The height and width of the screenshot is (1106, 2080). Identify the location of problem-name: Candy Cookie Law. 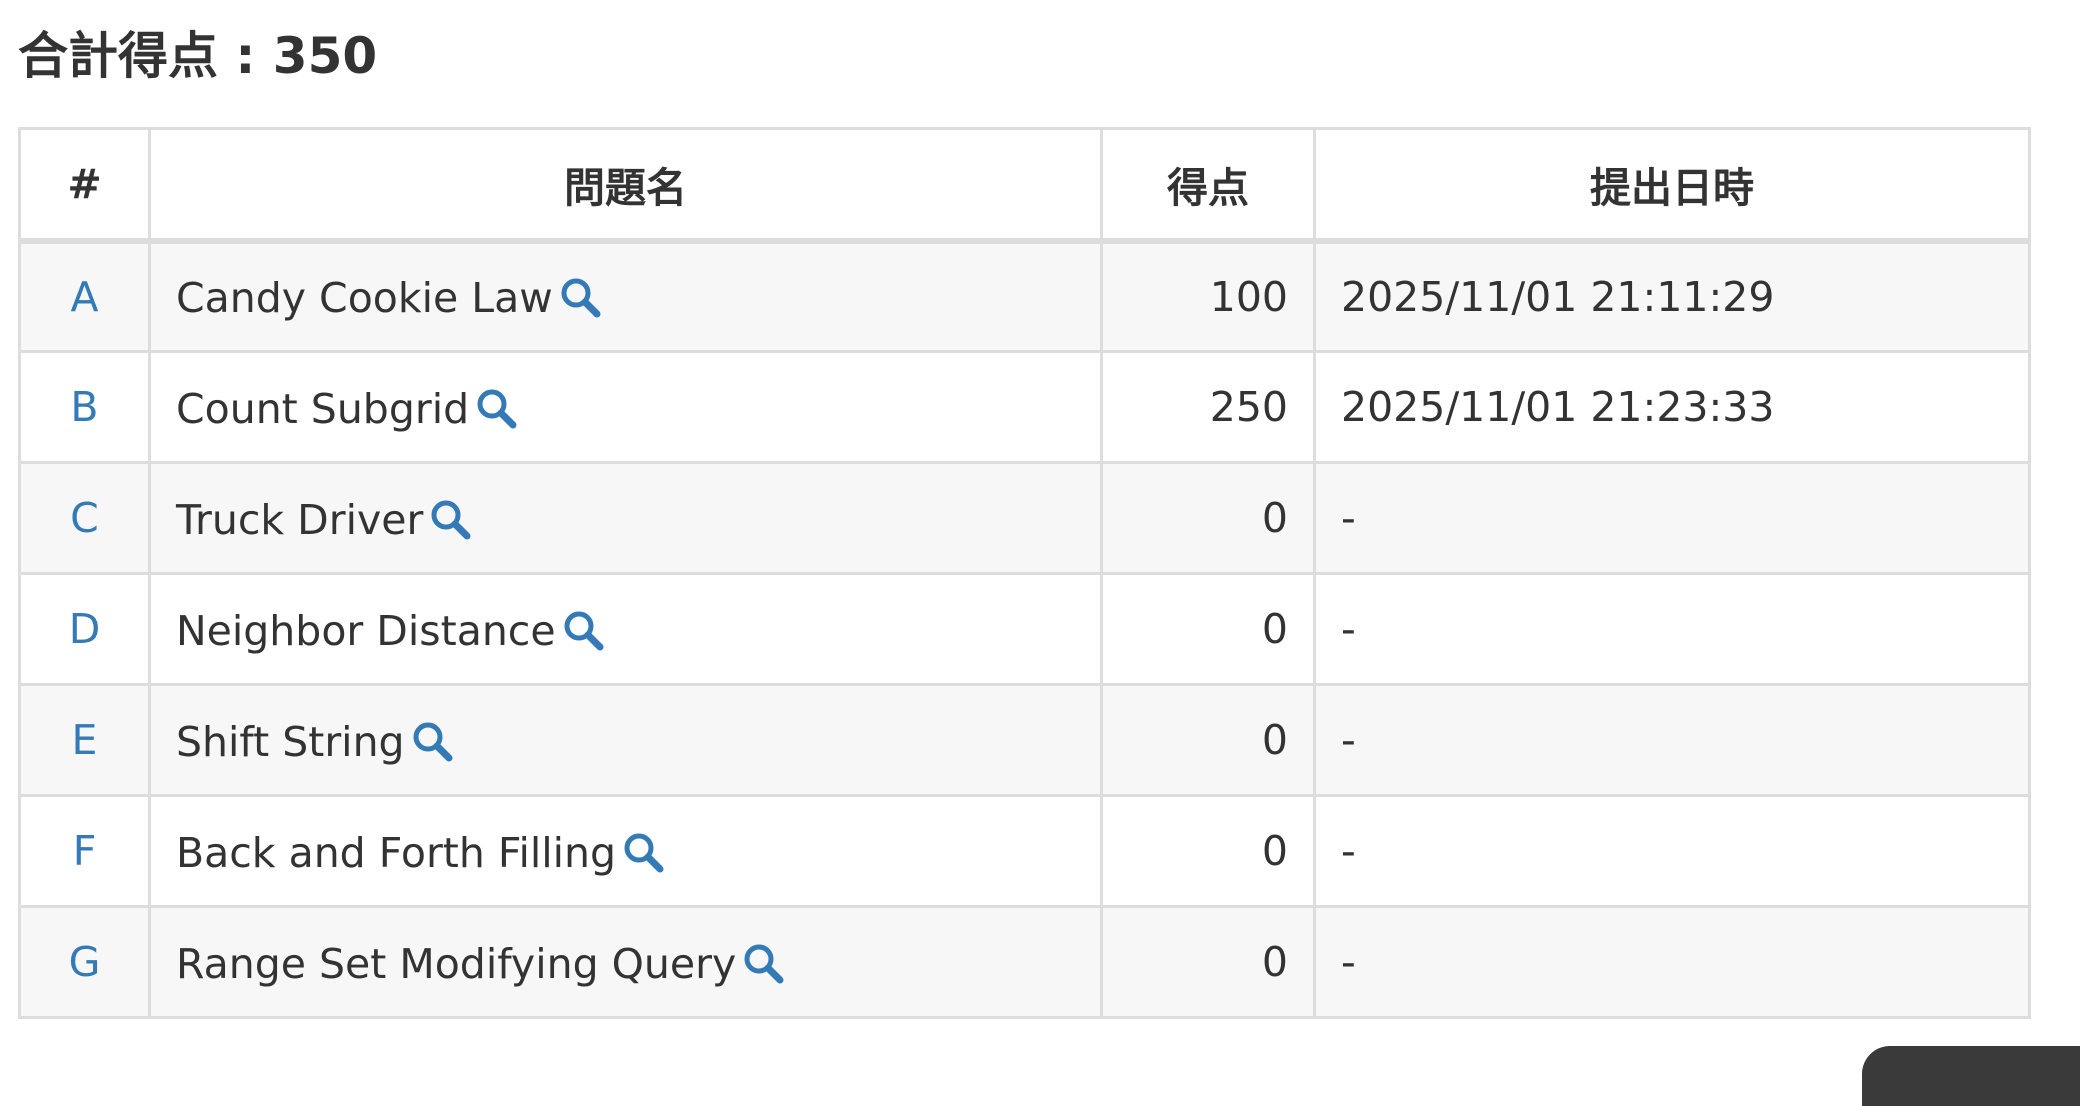
(364, 298).